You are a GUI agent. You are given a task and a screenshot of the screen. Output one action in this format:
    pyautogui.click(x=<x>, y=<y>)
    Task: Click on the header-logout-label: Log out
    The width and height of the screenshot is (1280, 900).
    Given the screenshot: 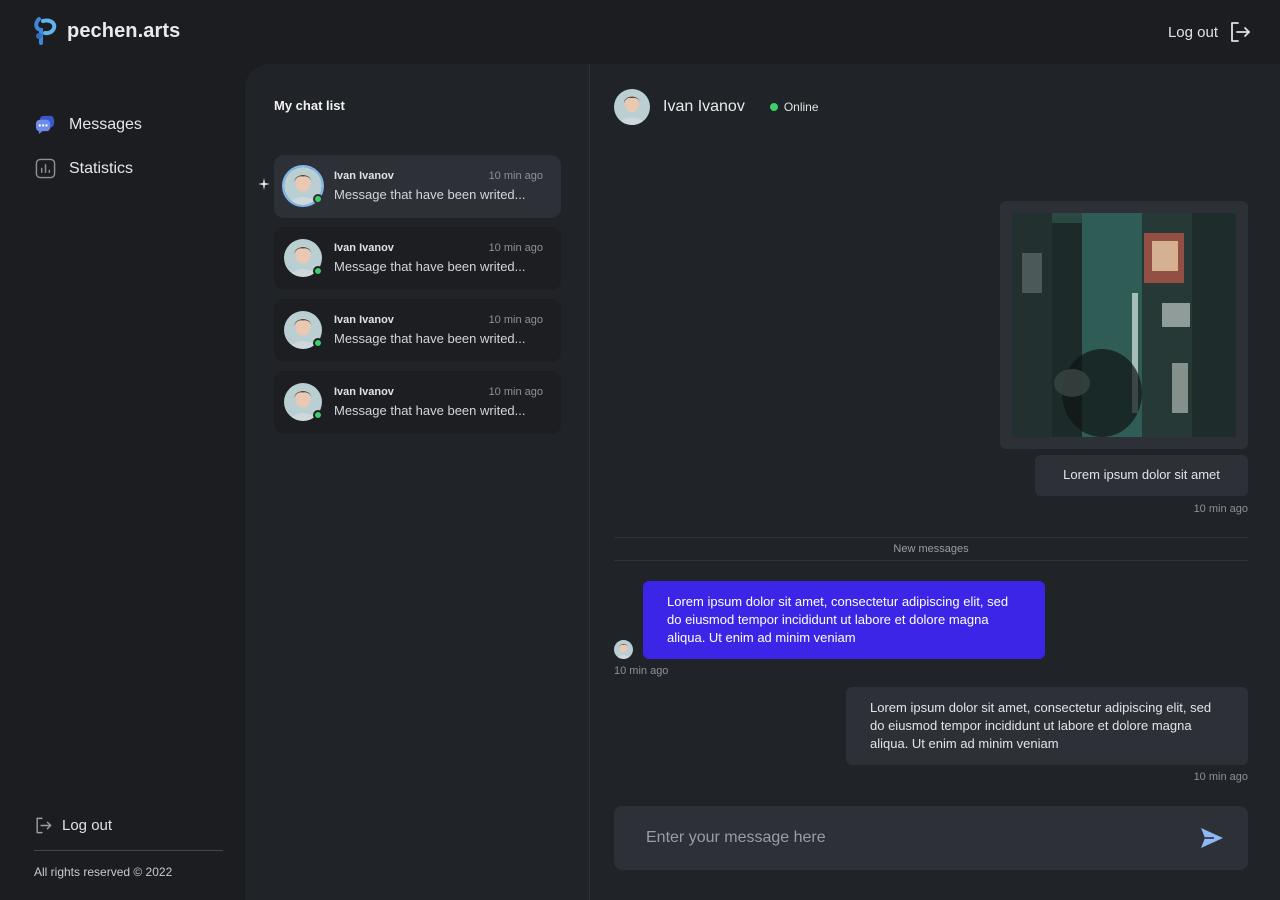 What is the action you would take?
    pyautogui.click(x=1192, y=32)
    